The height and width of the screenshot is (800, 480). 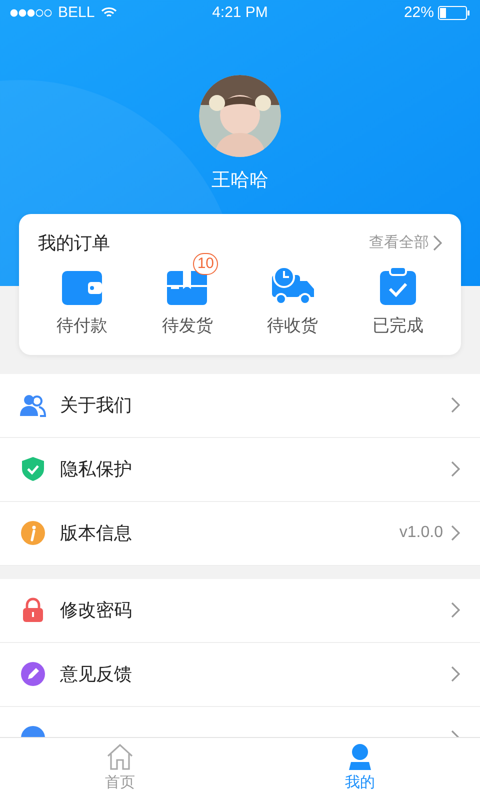 I want to click on order-status-button: 待付款, so click(x=82, y=295).